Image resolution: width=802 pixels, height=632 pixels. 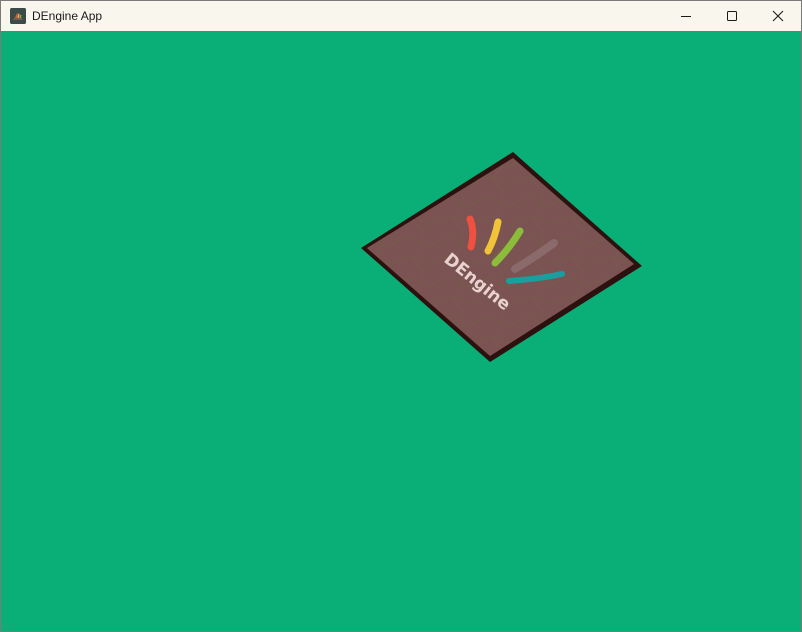 I want to click on minimize-icon, so click(x=686, y=16).